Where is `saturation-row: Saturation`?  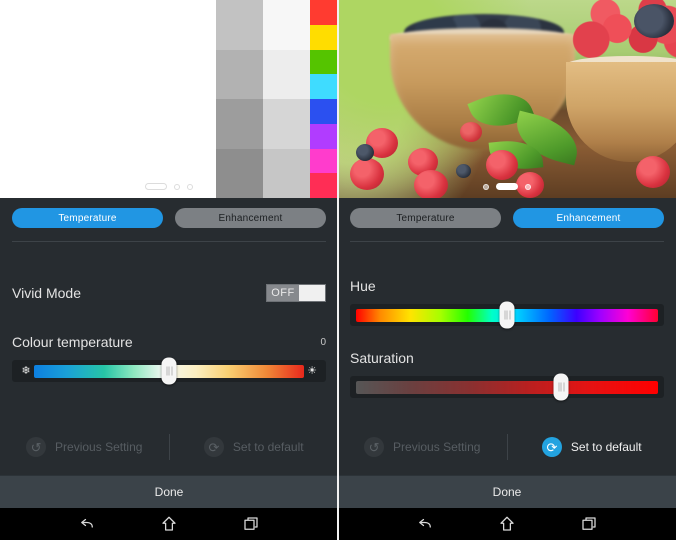 saturation-row: Saturation is located at coordinates (507, 358).